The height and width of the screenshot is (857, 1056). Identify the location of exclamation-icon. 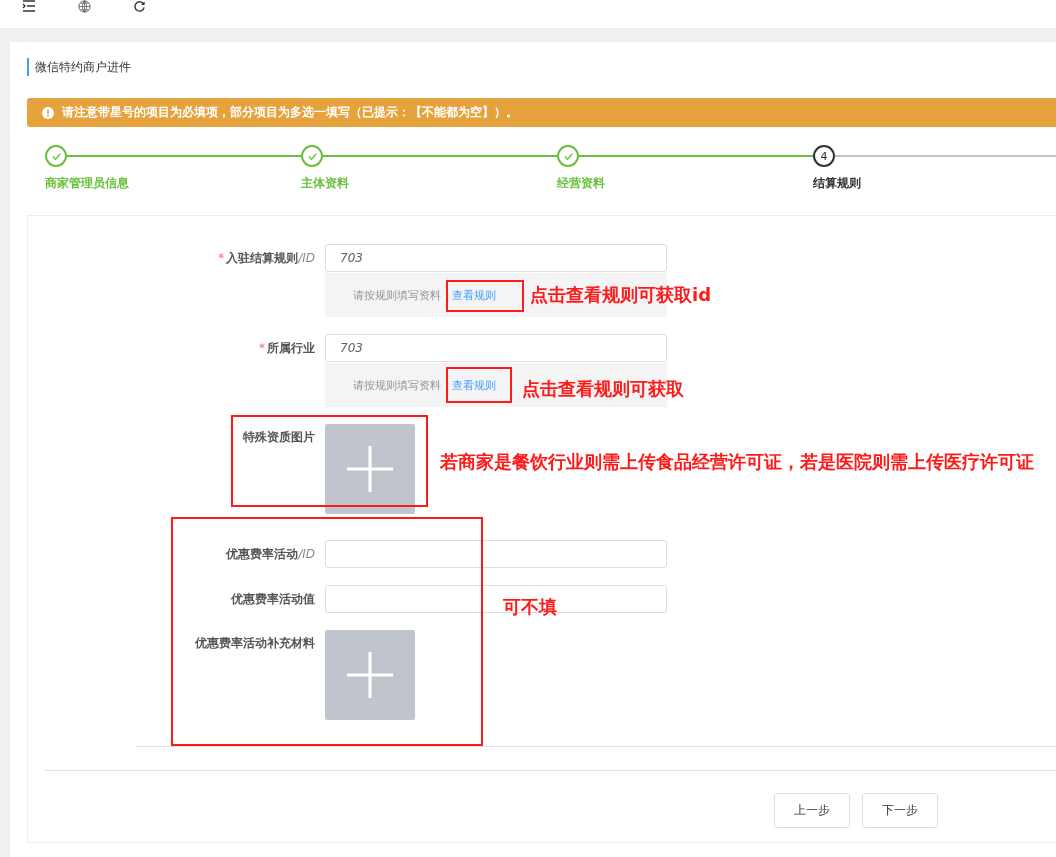
(48, 112).